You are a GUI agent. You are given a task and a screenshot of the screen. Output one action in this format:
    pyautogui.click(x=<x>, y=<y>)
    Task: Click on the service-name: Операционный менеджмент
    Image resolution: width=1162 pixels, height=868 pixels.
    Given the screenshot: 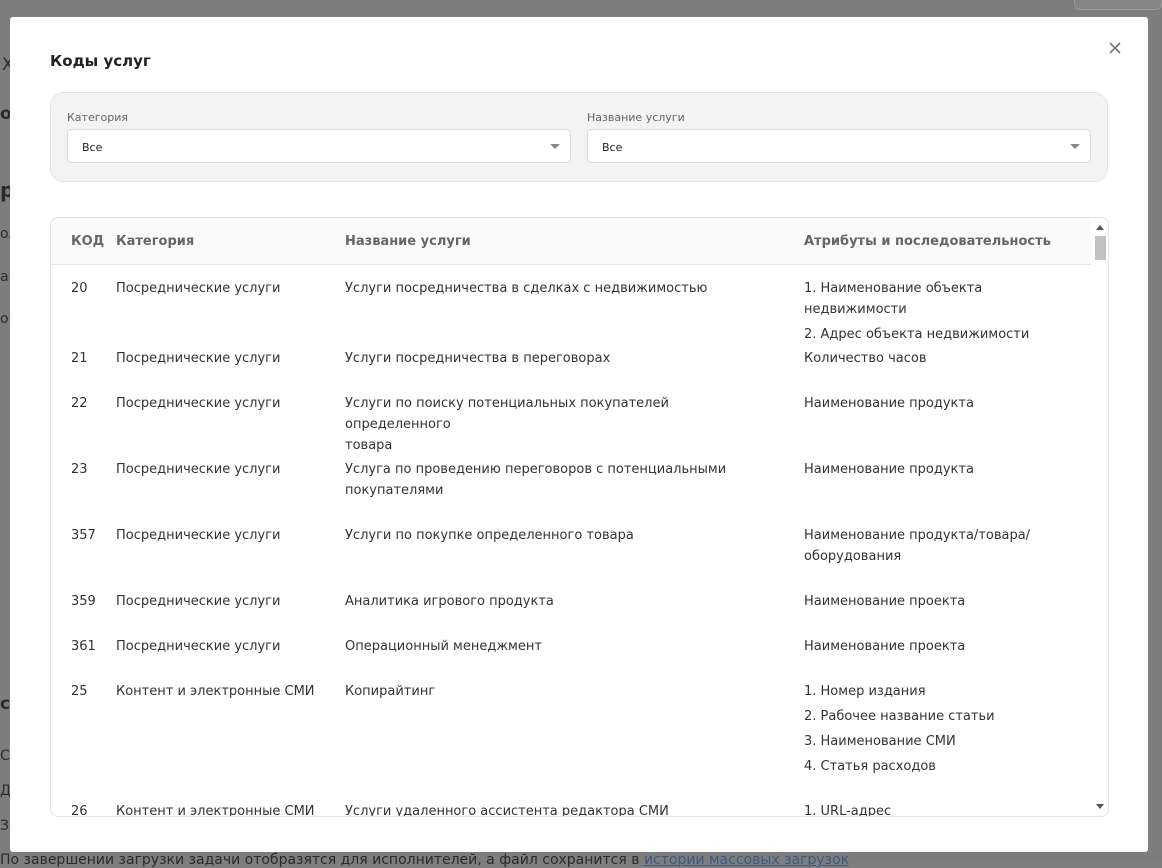 What is the action you would take?
    pyautogui.click(x=560, y=646)
    